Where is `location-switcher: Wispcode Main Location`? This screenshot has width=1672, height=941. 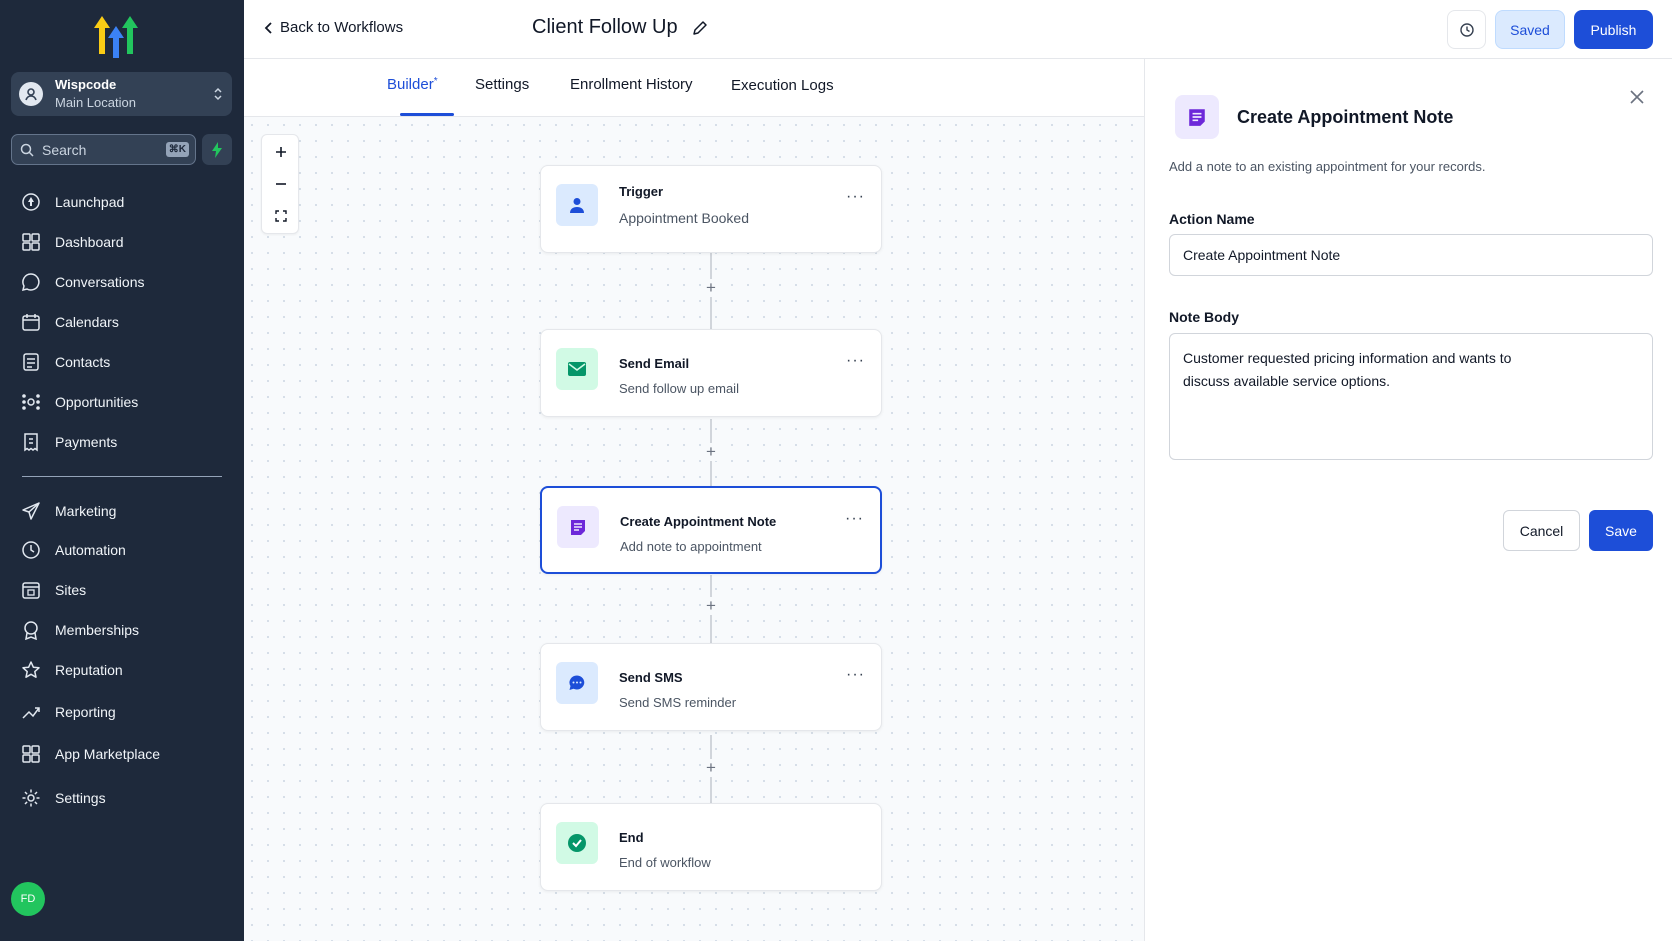
location-switcher: Wispcode Main Location is located at coordinates (121, 94).